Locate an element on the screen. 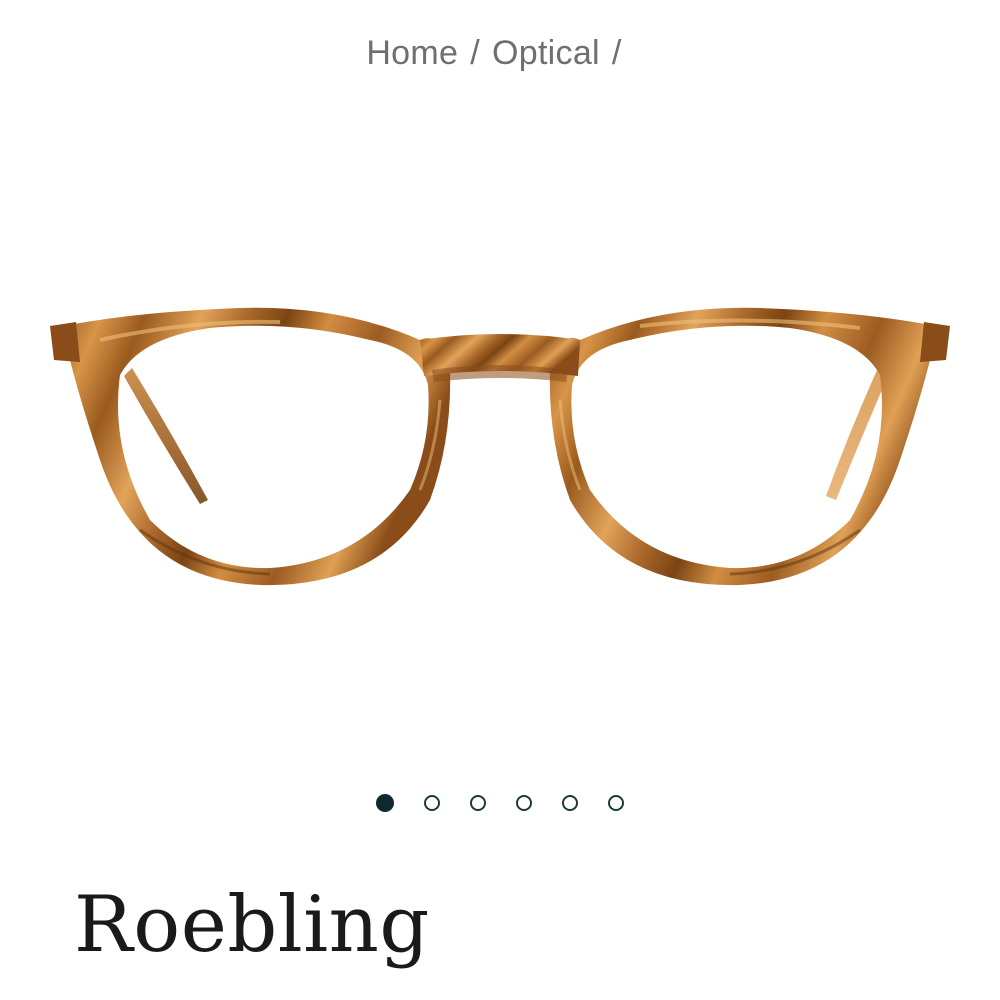 The width and height of the screenshot is (1000, 1000). breadcrumb-optical-link: Optical is located at coordinates (546, 53).